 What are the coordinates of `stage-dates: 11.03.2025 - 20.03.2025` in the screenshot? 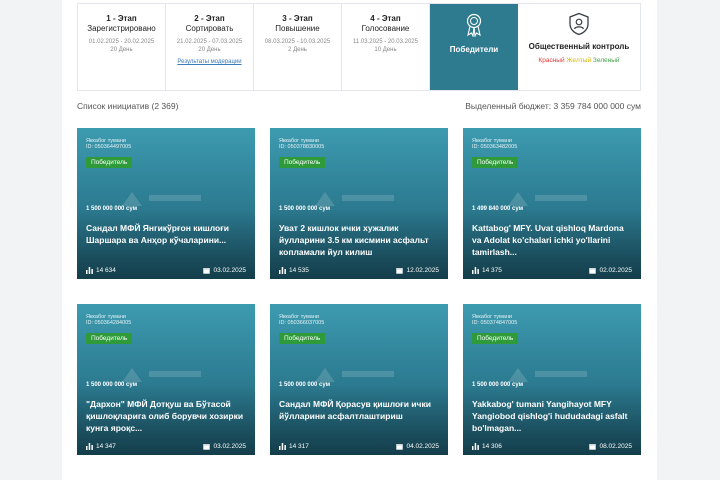 It's located at (385, 42).